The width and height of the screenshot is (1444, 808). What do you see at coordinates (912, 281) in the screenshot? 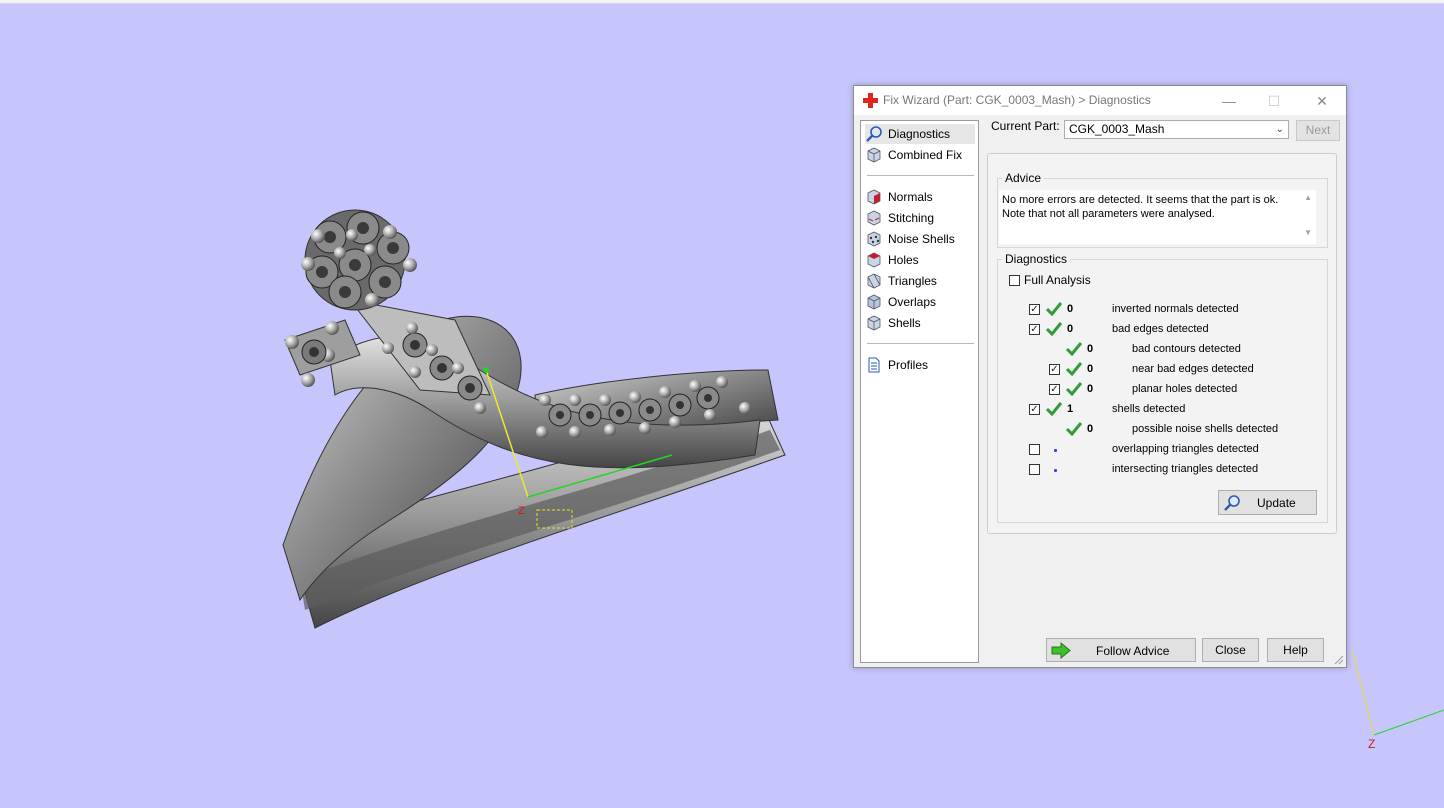
I see `nav-label: Triangles` at bounding box center [912, 281].